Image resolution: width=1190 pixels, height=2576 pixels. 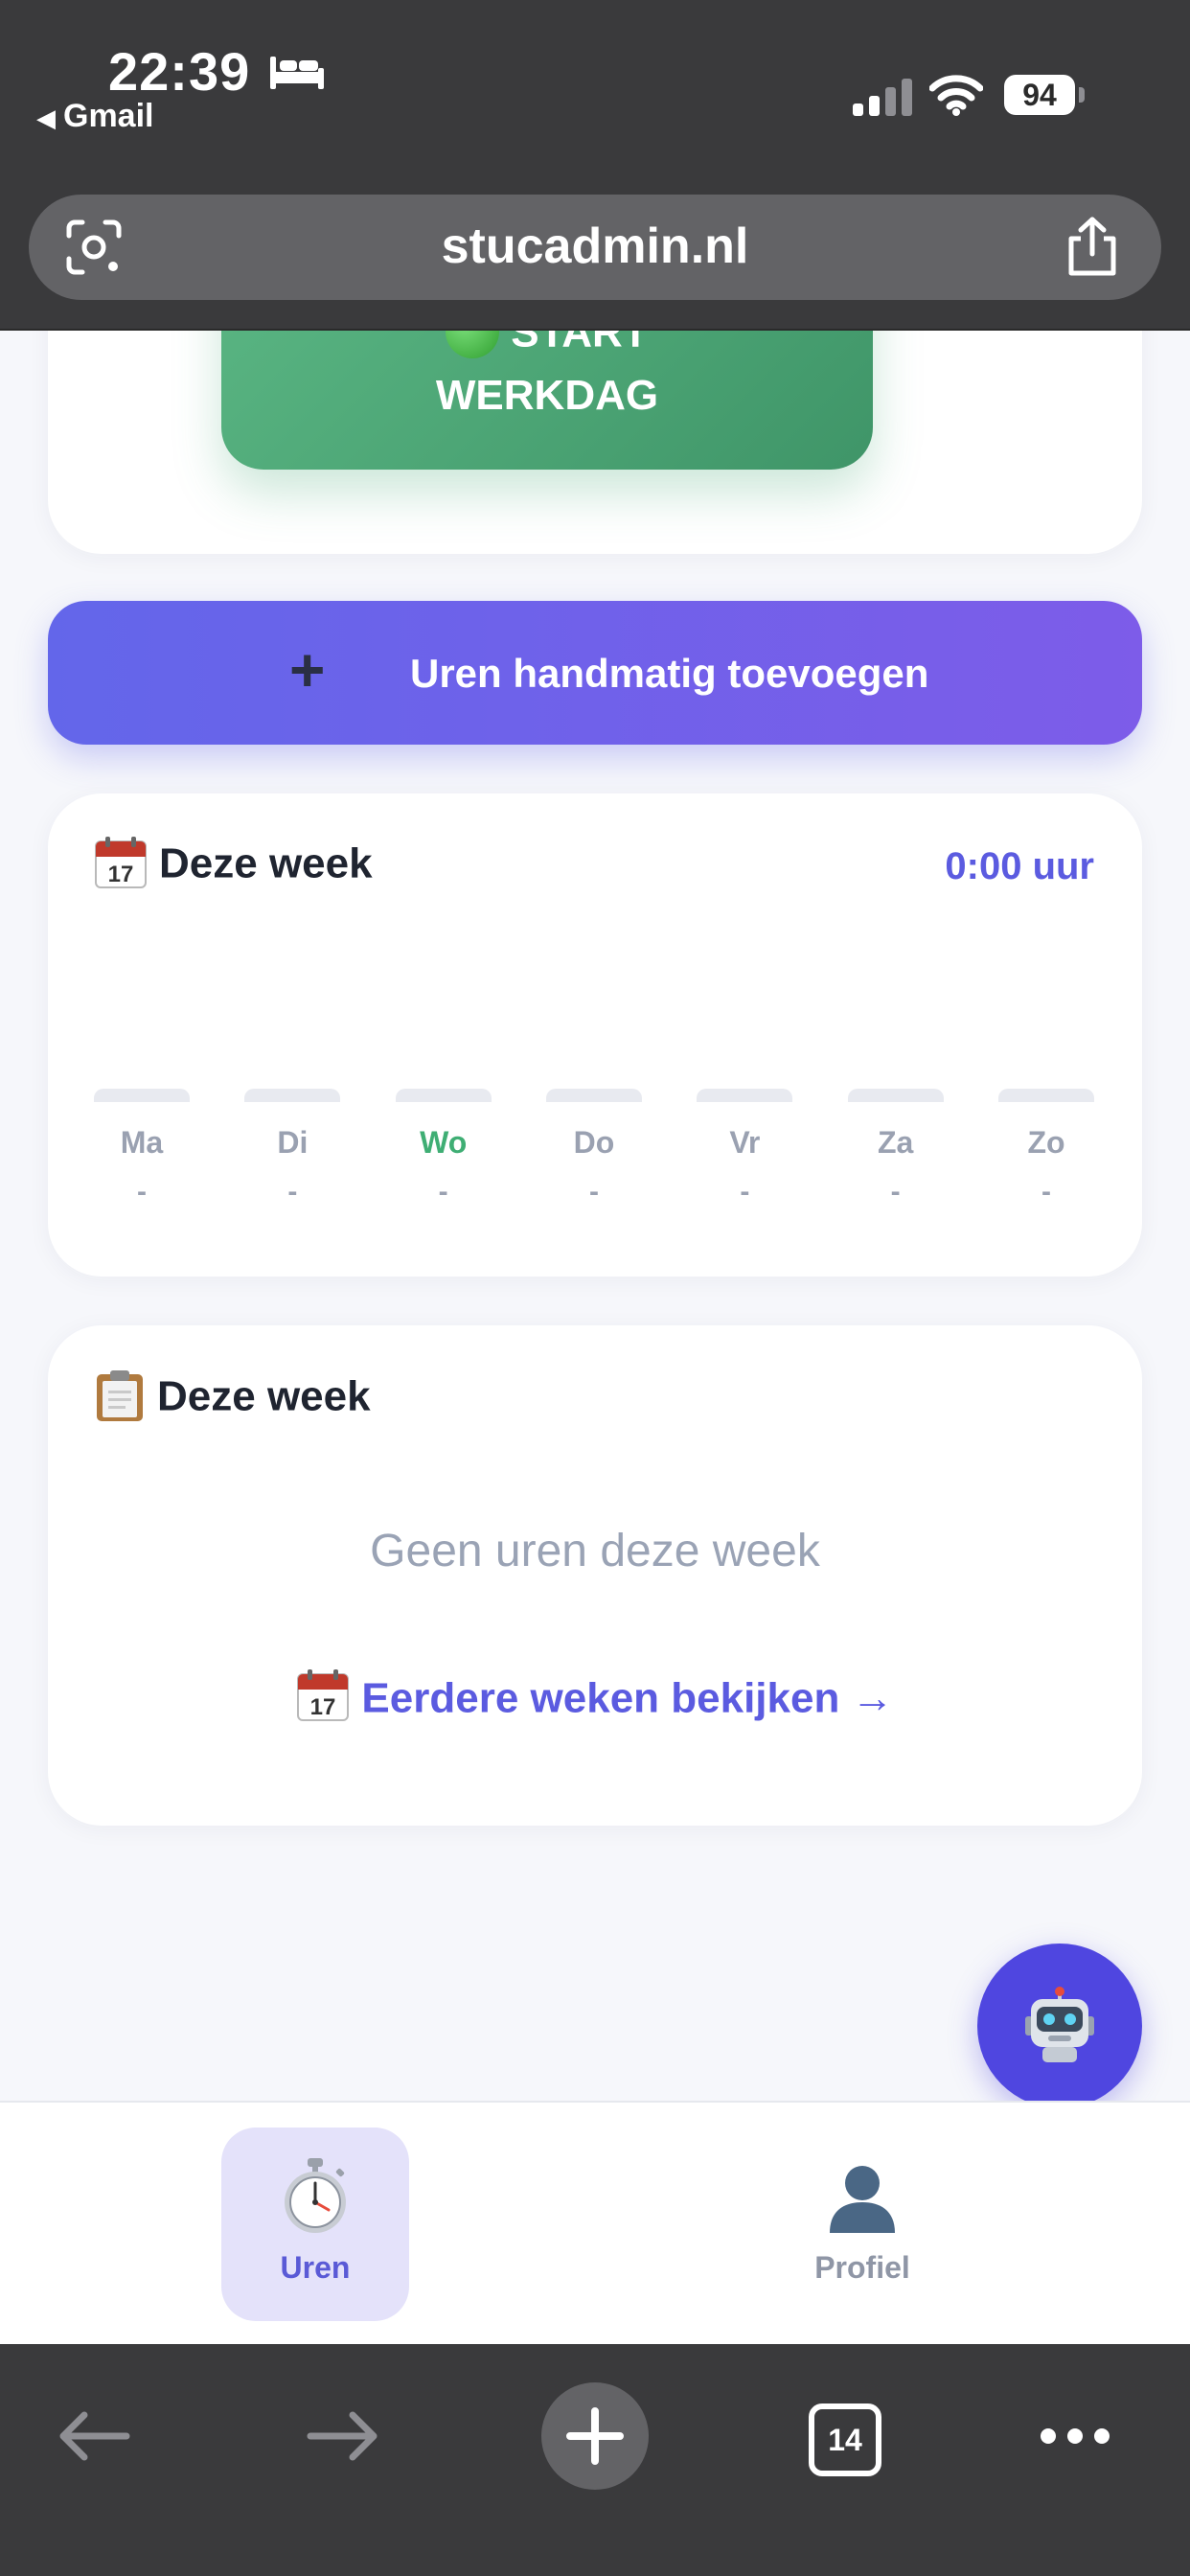 What do you see at coordinates (179, 71) in the screenshot?
I see `status-time: 22:39` at bounding box center [179, 71].